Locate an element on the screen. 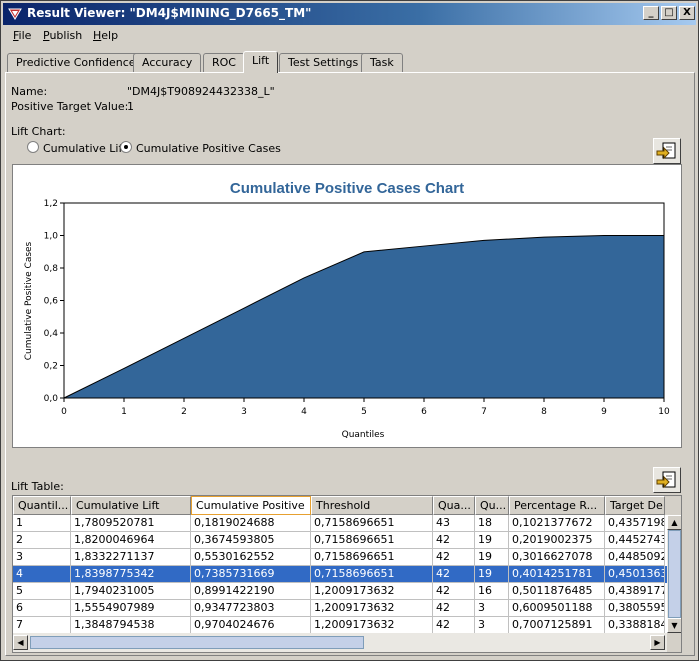  export-chart-button is located at coordinates (667, 151).